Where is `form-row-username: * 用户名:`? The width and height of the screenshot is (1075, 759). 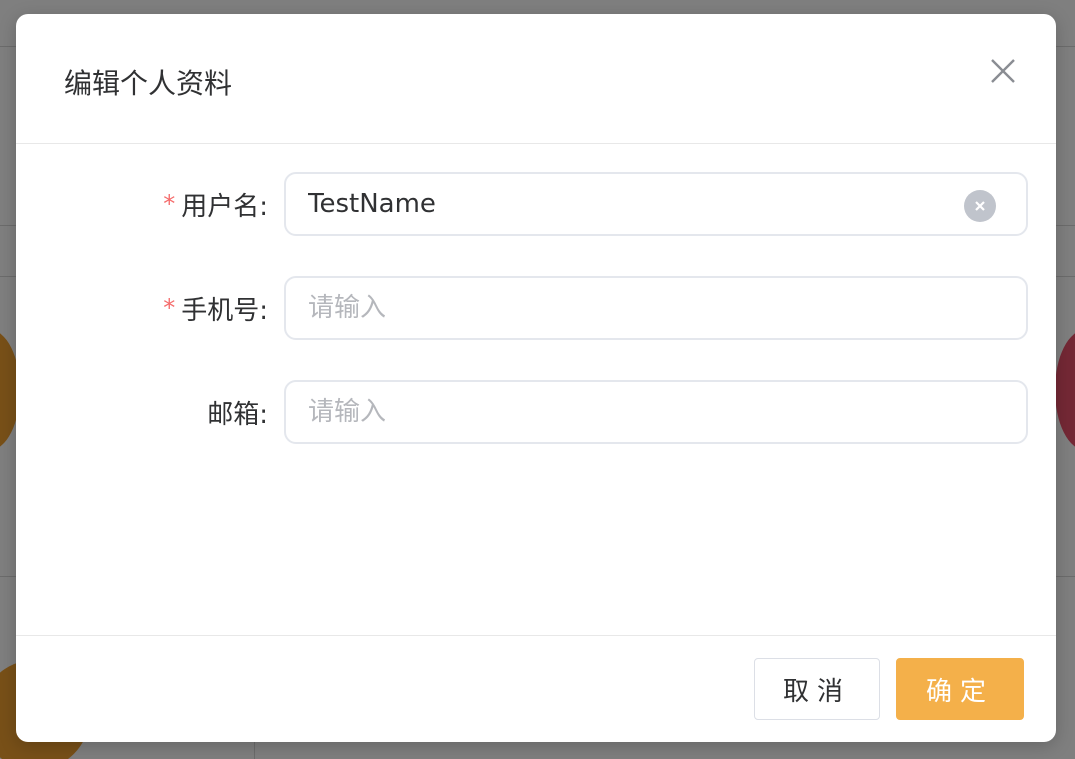
form-row-username: * 用户名: is located at coordinates (536, 204).